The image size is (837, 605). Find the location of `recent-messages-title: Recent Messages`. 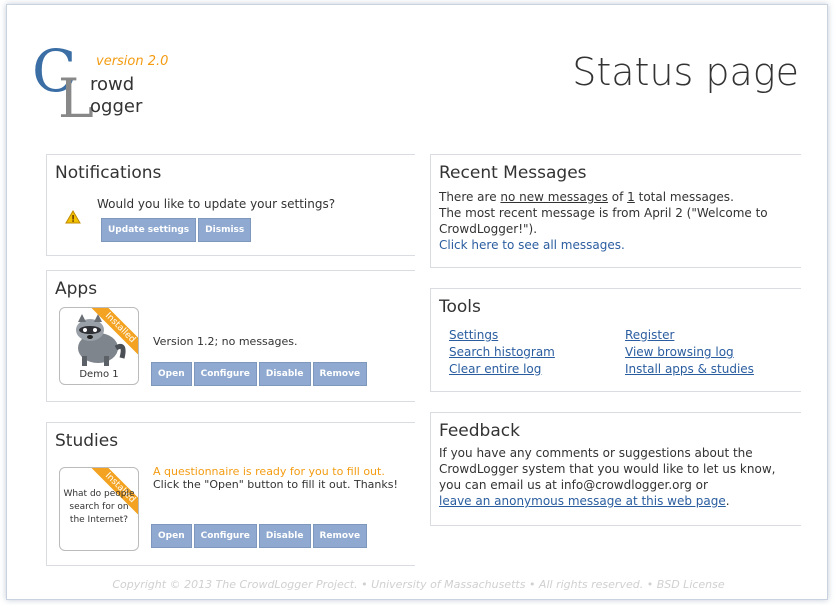

recent-messages-title: Recent Messages is located at coordinates (513, 173).